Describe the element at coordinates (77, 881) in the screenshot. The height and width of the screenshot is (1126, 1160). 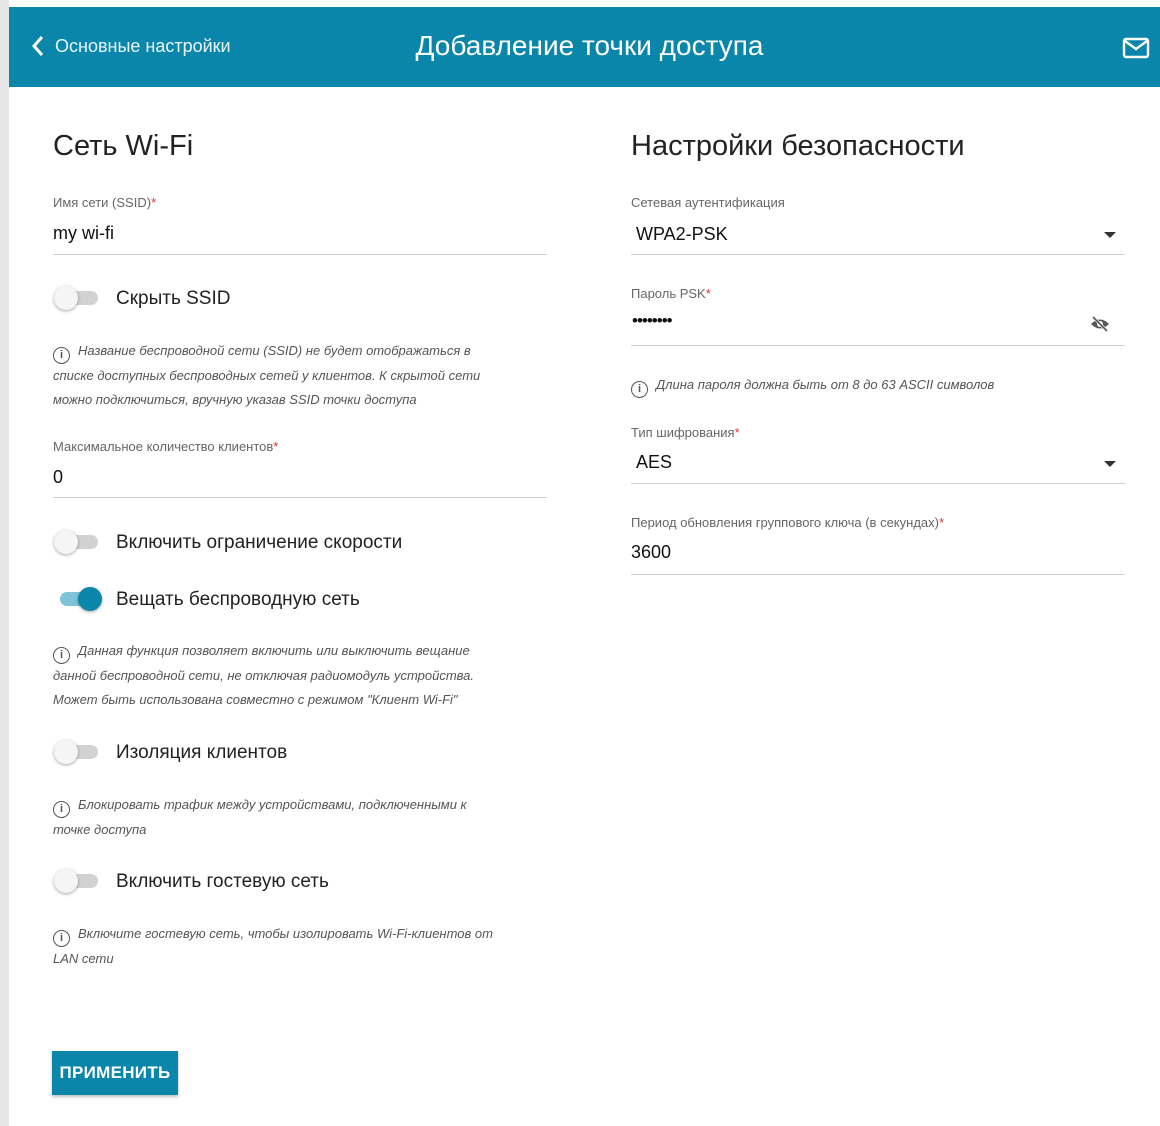
I see `guest-toggle` at that location.